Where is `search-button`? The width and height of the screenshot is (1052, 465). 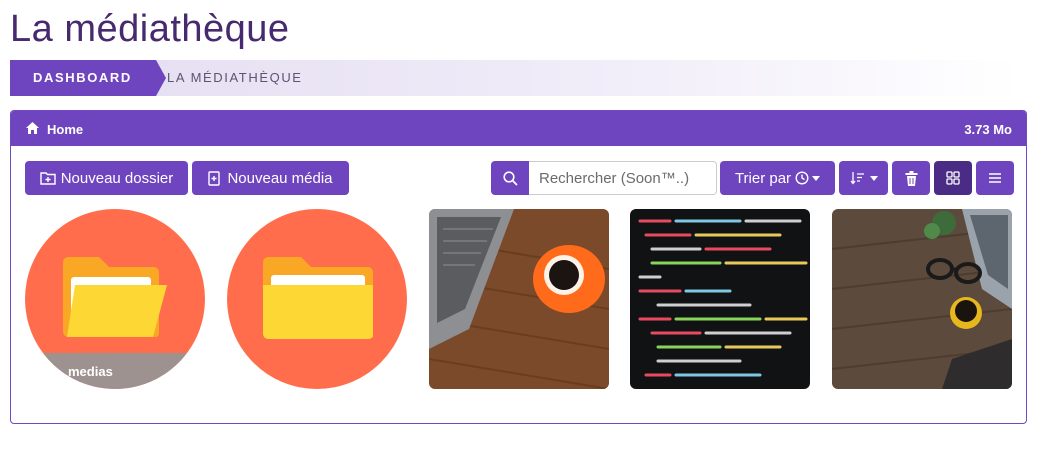 search-button is located at coordinates (510, 178).